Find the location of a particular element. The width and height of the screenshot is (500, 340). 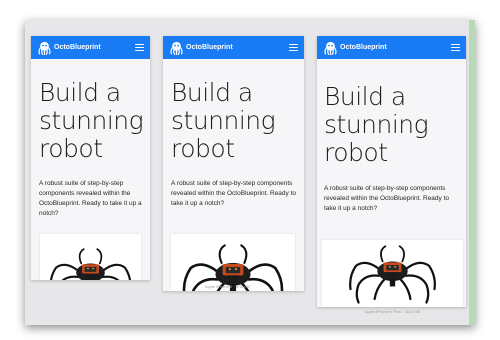

device-caption: Apple iPhone 6 · 375x667 is located at coordinates (228, 286).